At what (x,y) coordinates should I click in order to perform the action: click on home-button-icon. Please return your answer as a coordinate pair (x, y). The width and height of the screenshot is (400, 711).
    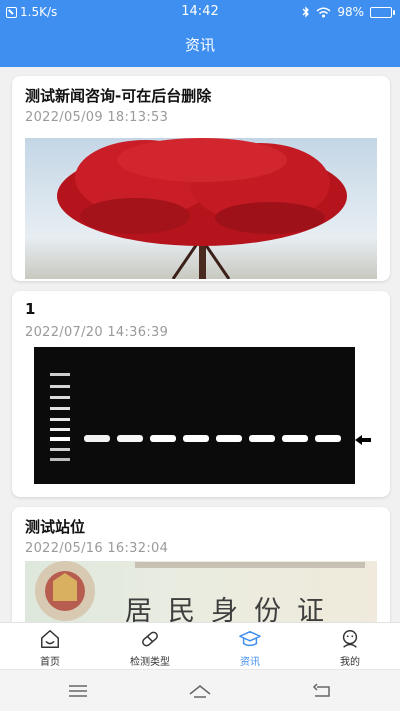
    Looking at the image, I should click on (200, 691).